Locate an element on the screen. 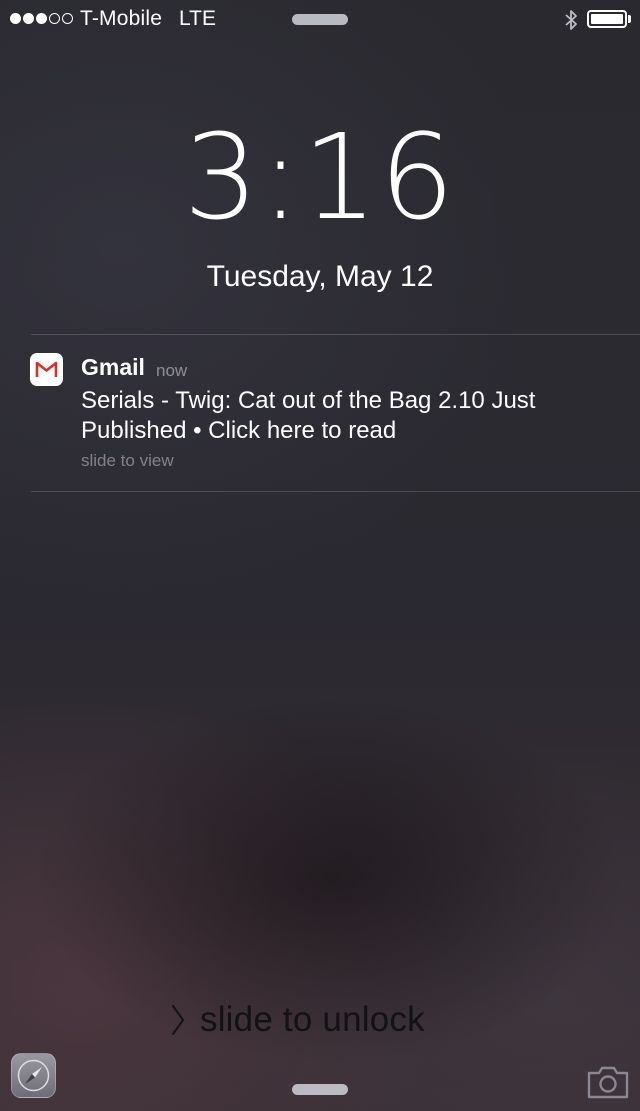 This screenshot has height=1111, width=640. safari-compass-icon is located at coordinates (33, 1075).